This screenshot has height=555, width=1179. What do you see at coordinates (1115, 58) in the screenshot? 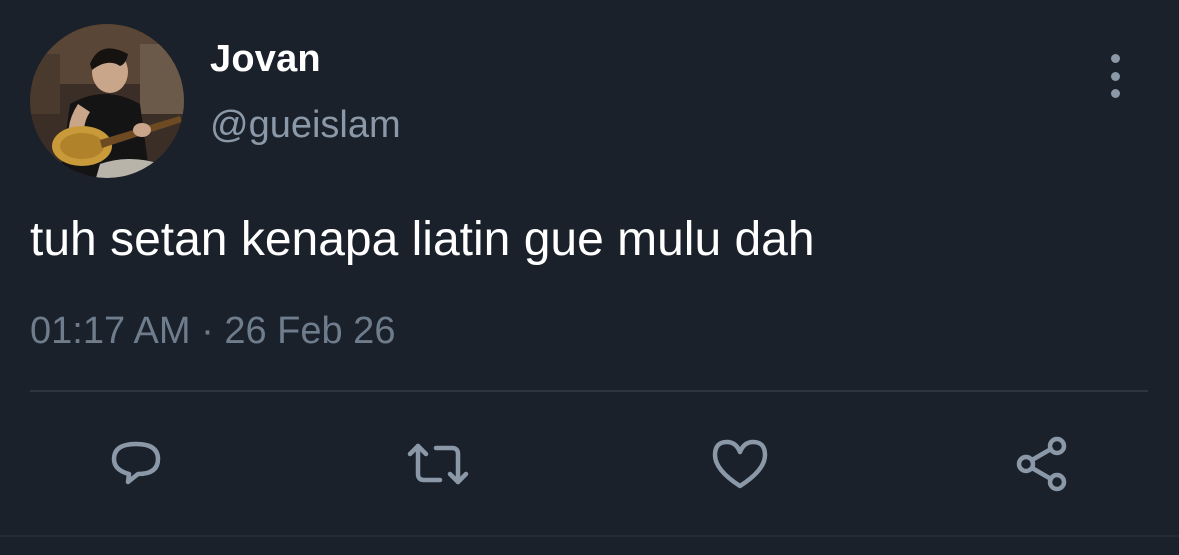
I see `more-options-icon` at bounding box center [1115, 58].